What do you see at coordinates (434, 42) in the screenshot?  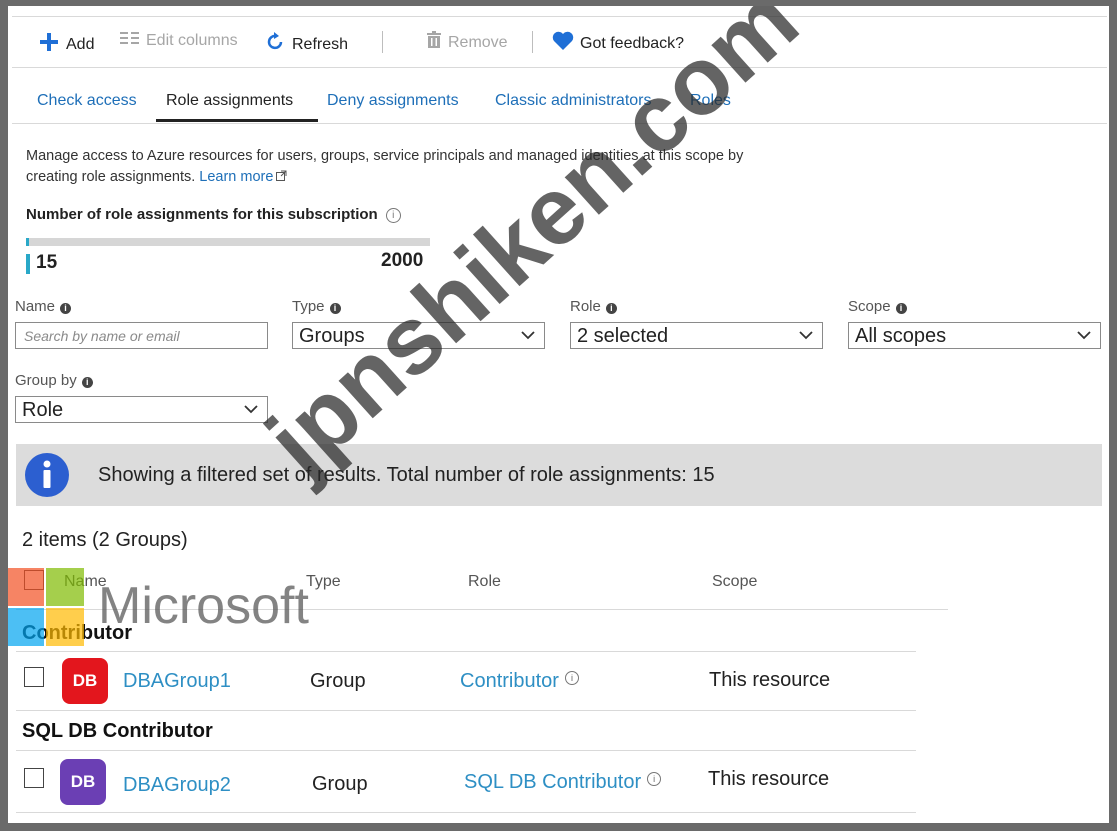 I see `trash-icon` at bounding box center [434, 42].